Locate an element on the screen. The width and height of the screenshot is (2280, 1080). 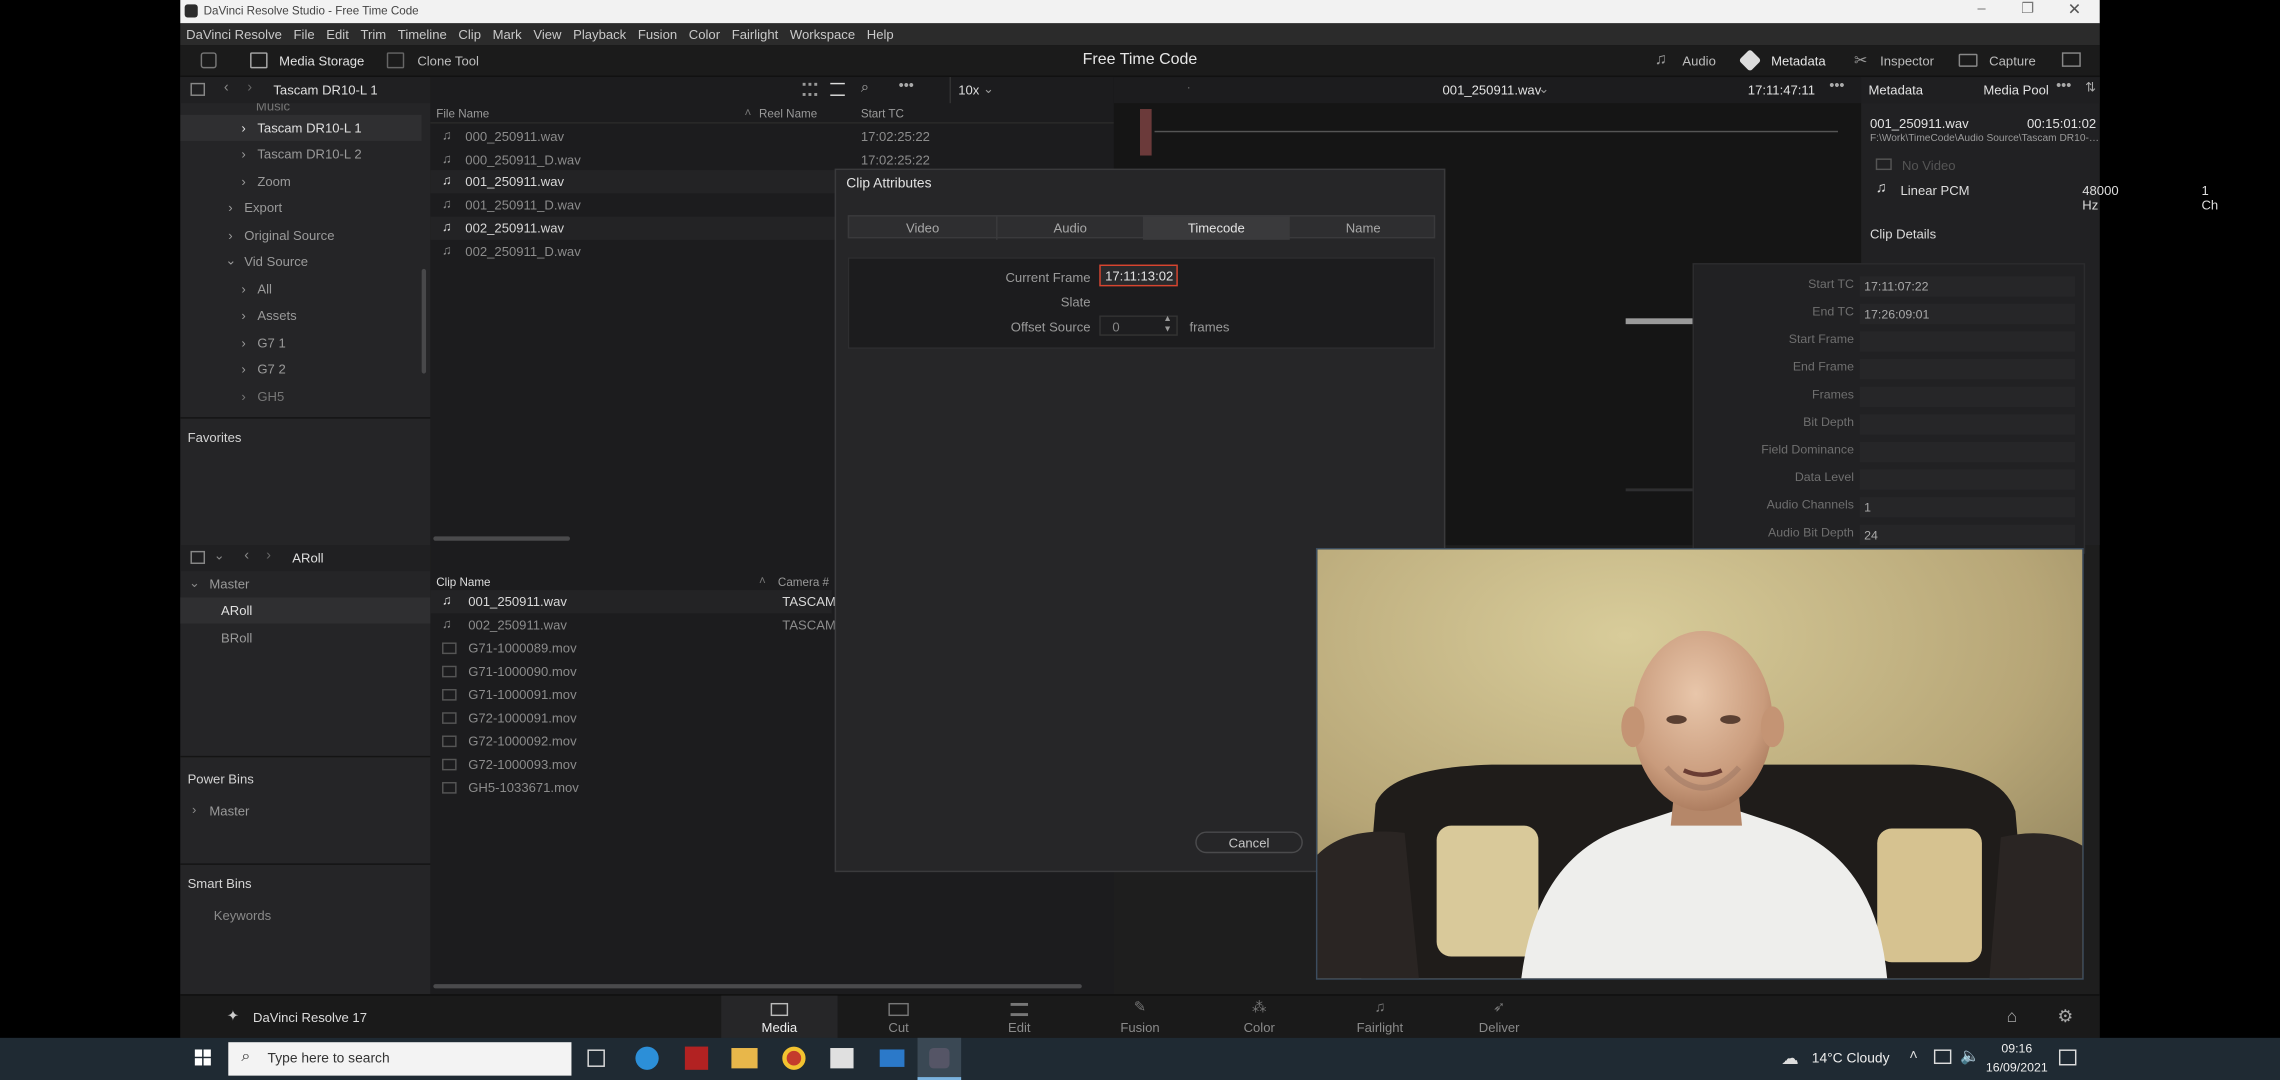
clip-row: ♫ 001_250911.wav TASCAM is located at coordinates (633, 602).